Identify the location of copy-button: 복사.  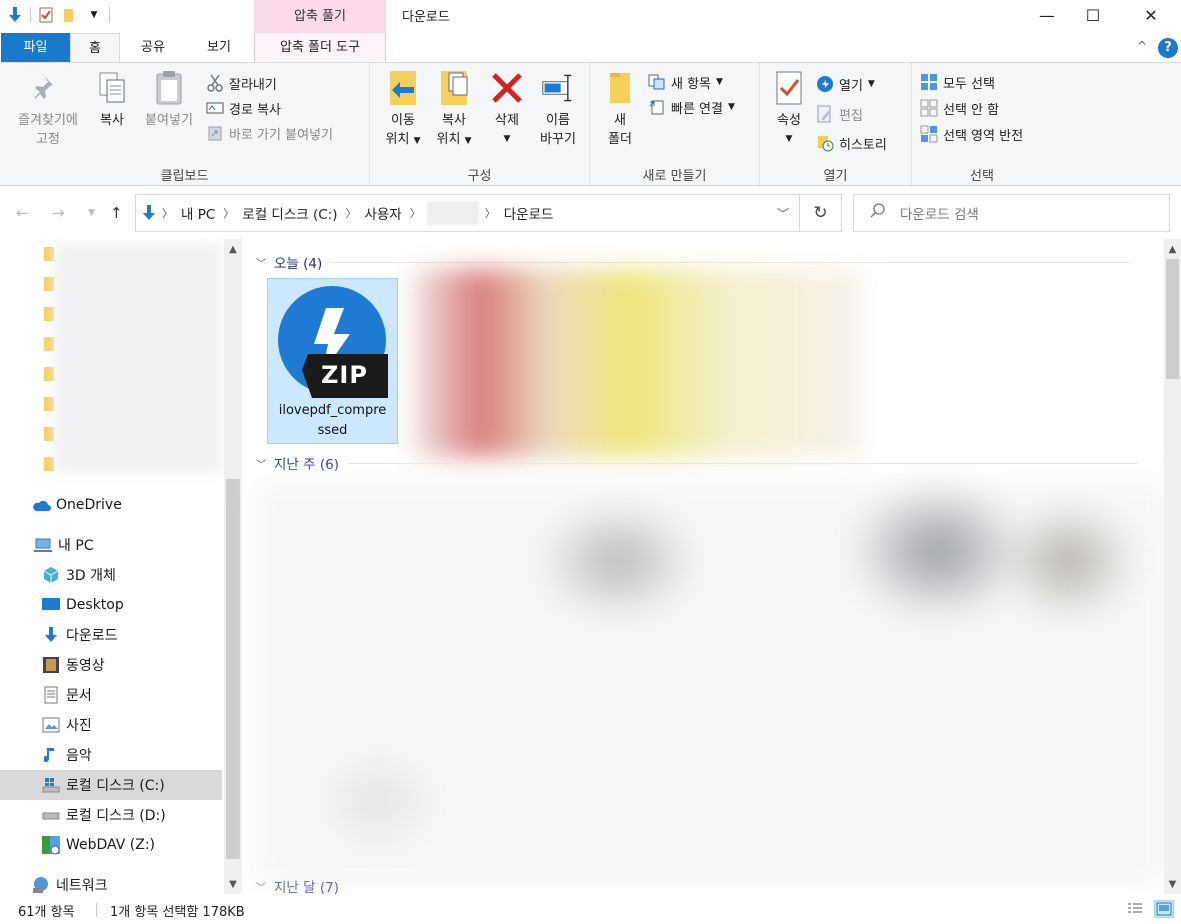
(112, 99).